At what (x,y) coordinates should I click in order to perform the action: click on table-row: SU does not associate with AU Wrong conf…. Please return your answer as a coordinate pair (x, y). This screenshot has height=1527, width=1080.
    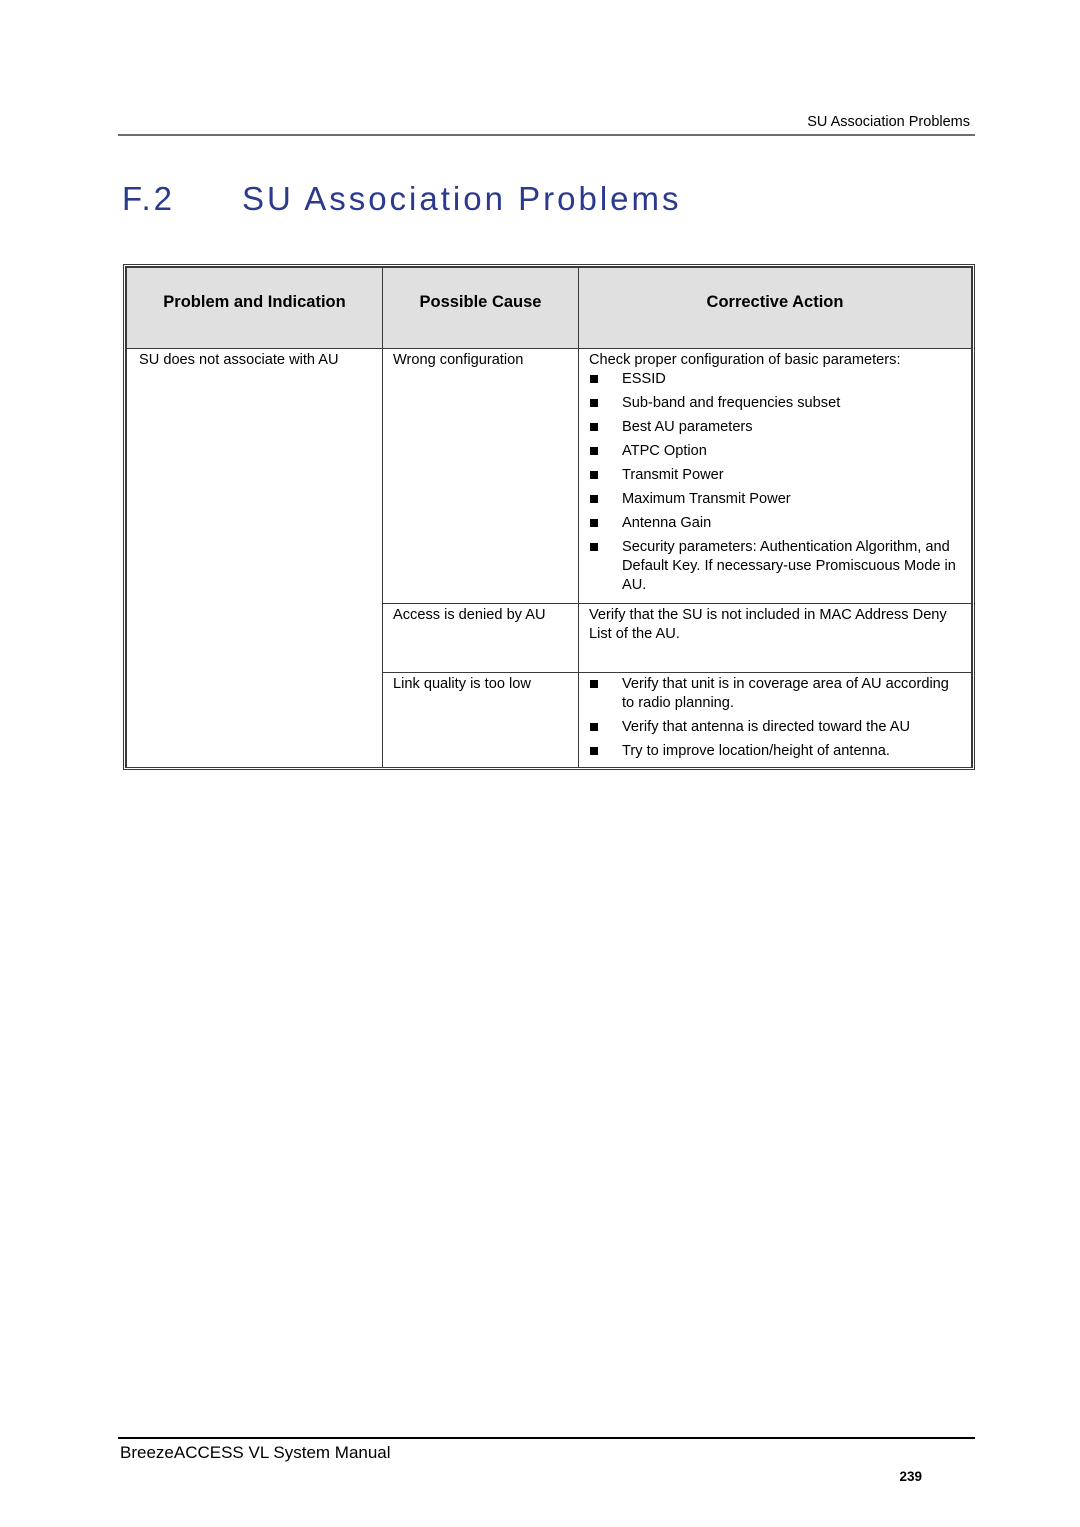
    Looking at the image, I should click on (549, 476).